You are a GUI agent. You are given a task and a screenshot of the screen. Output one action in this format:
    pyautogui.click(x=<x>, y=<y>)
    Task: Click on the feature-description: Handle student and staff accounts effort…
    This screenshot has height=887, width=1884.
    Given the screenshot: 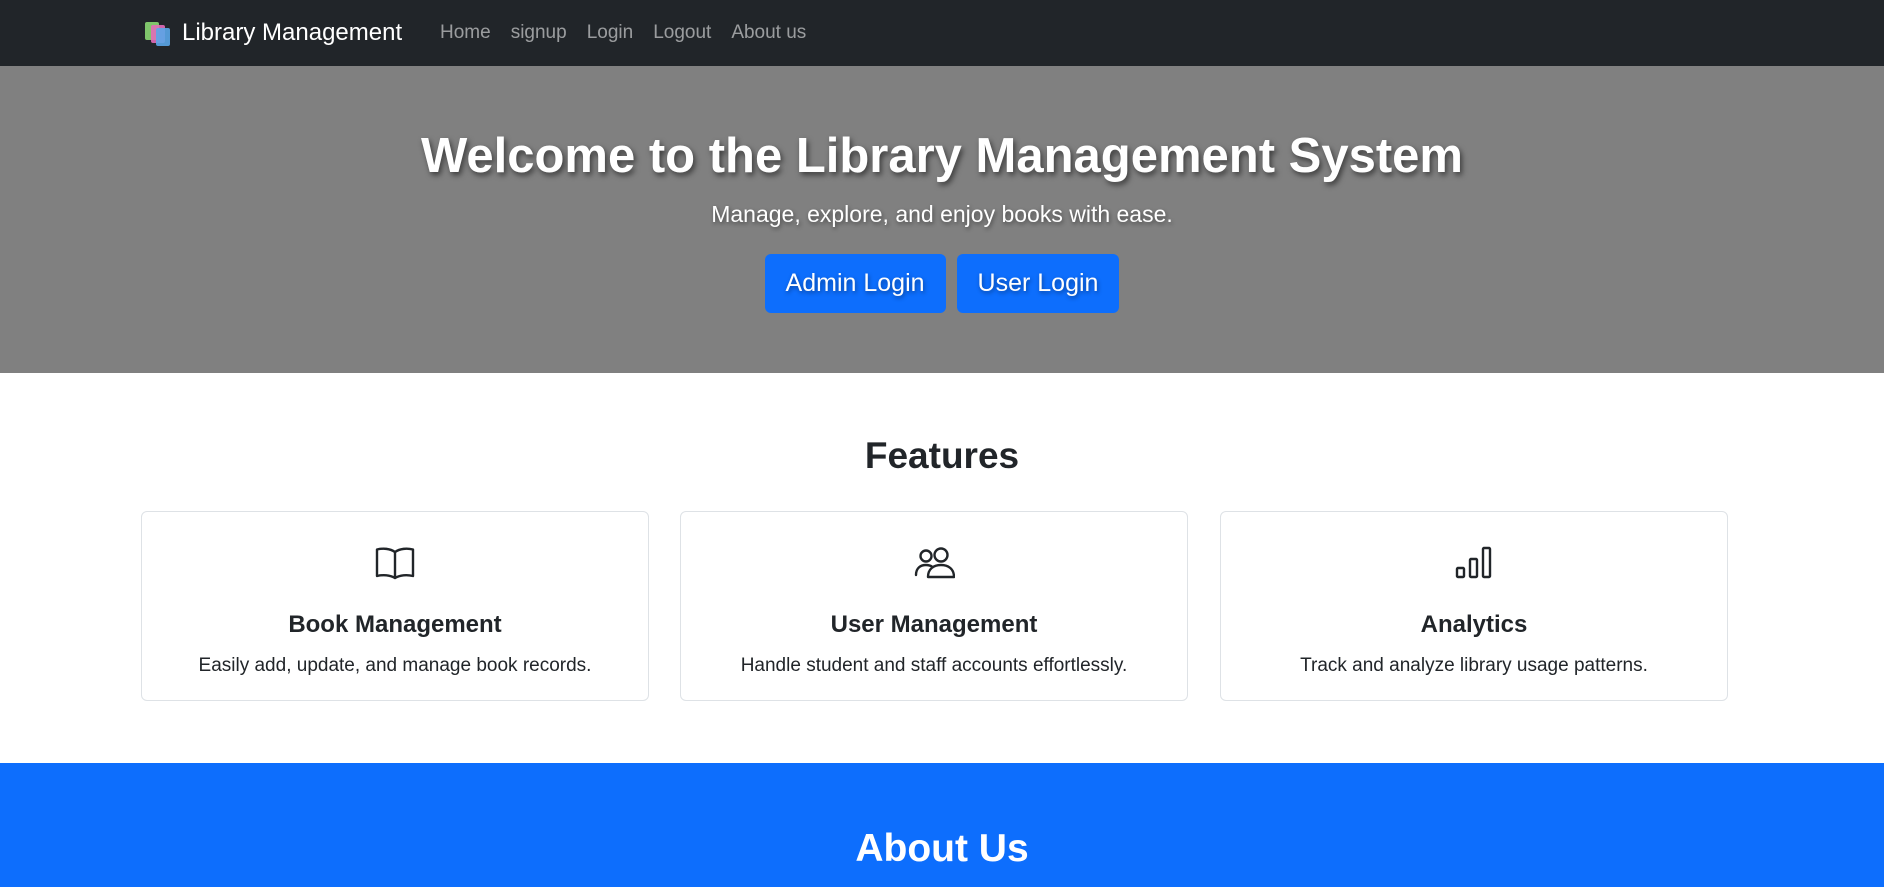 What is the action you would take?
    pyautogui.click(x=934, y=665)
    